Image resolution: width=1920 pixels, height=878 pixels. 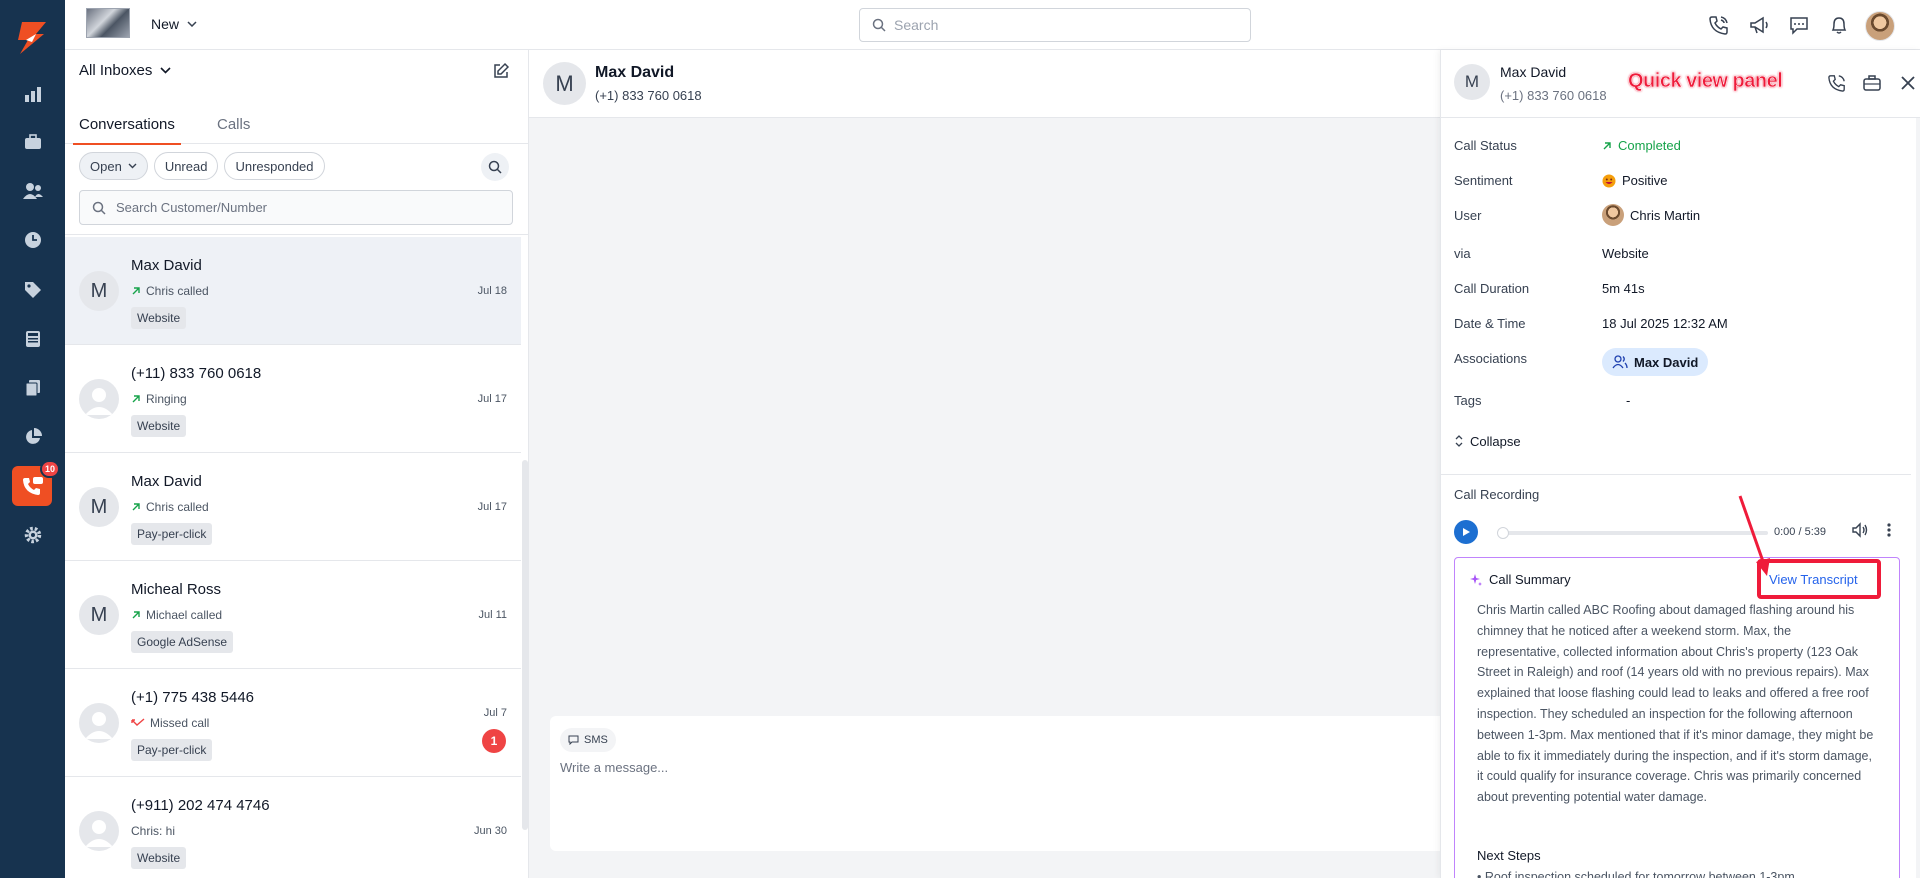 What do you see at coordinates (166, 399) in the screenshot?
I see `call-status-text: Ringing` at bounding box center [166, 399].